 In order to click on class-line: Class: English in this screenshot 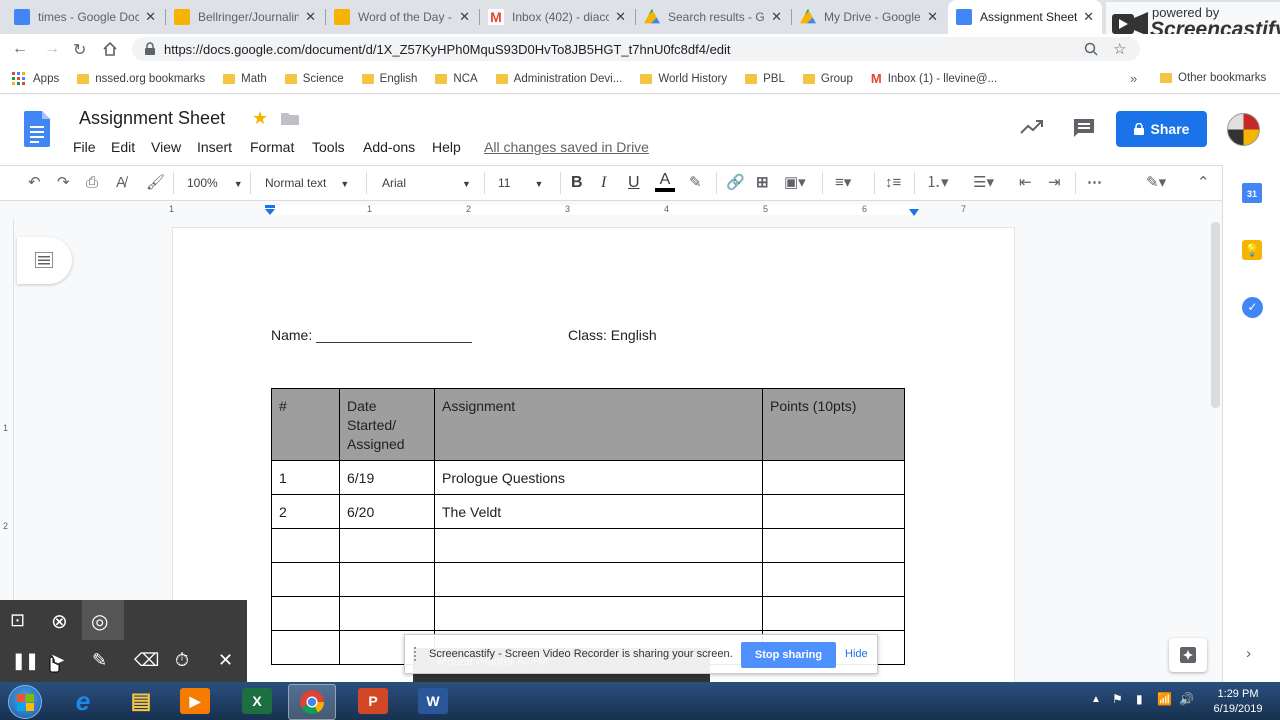, I will do `click(612, 335)`.